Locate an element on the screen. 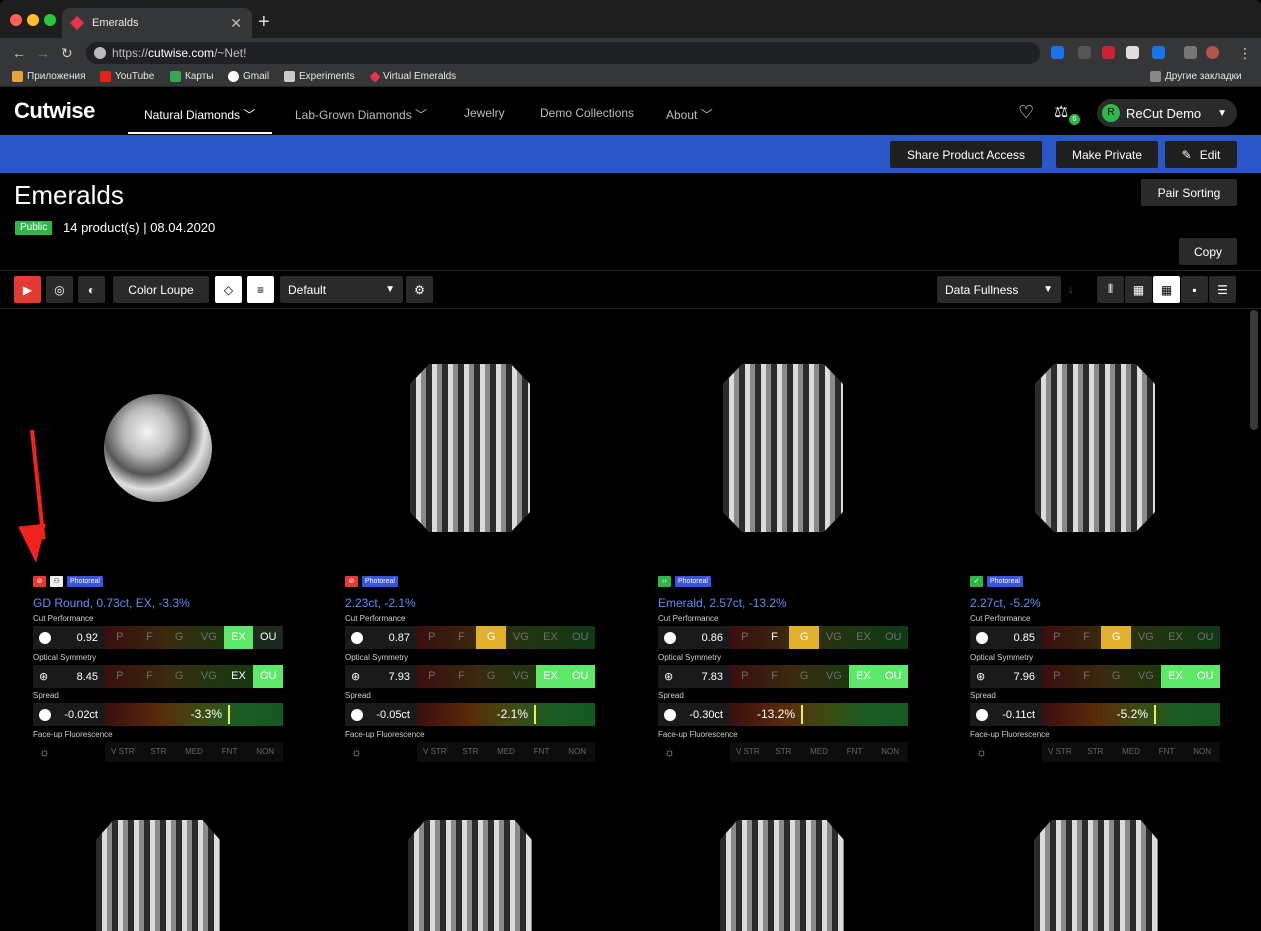 The image size is (1261, 931). close-tab-icon: ✕ is located at coordinates (236, 23).